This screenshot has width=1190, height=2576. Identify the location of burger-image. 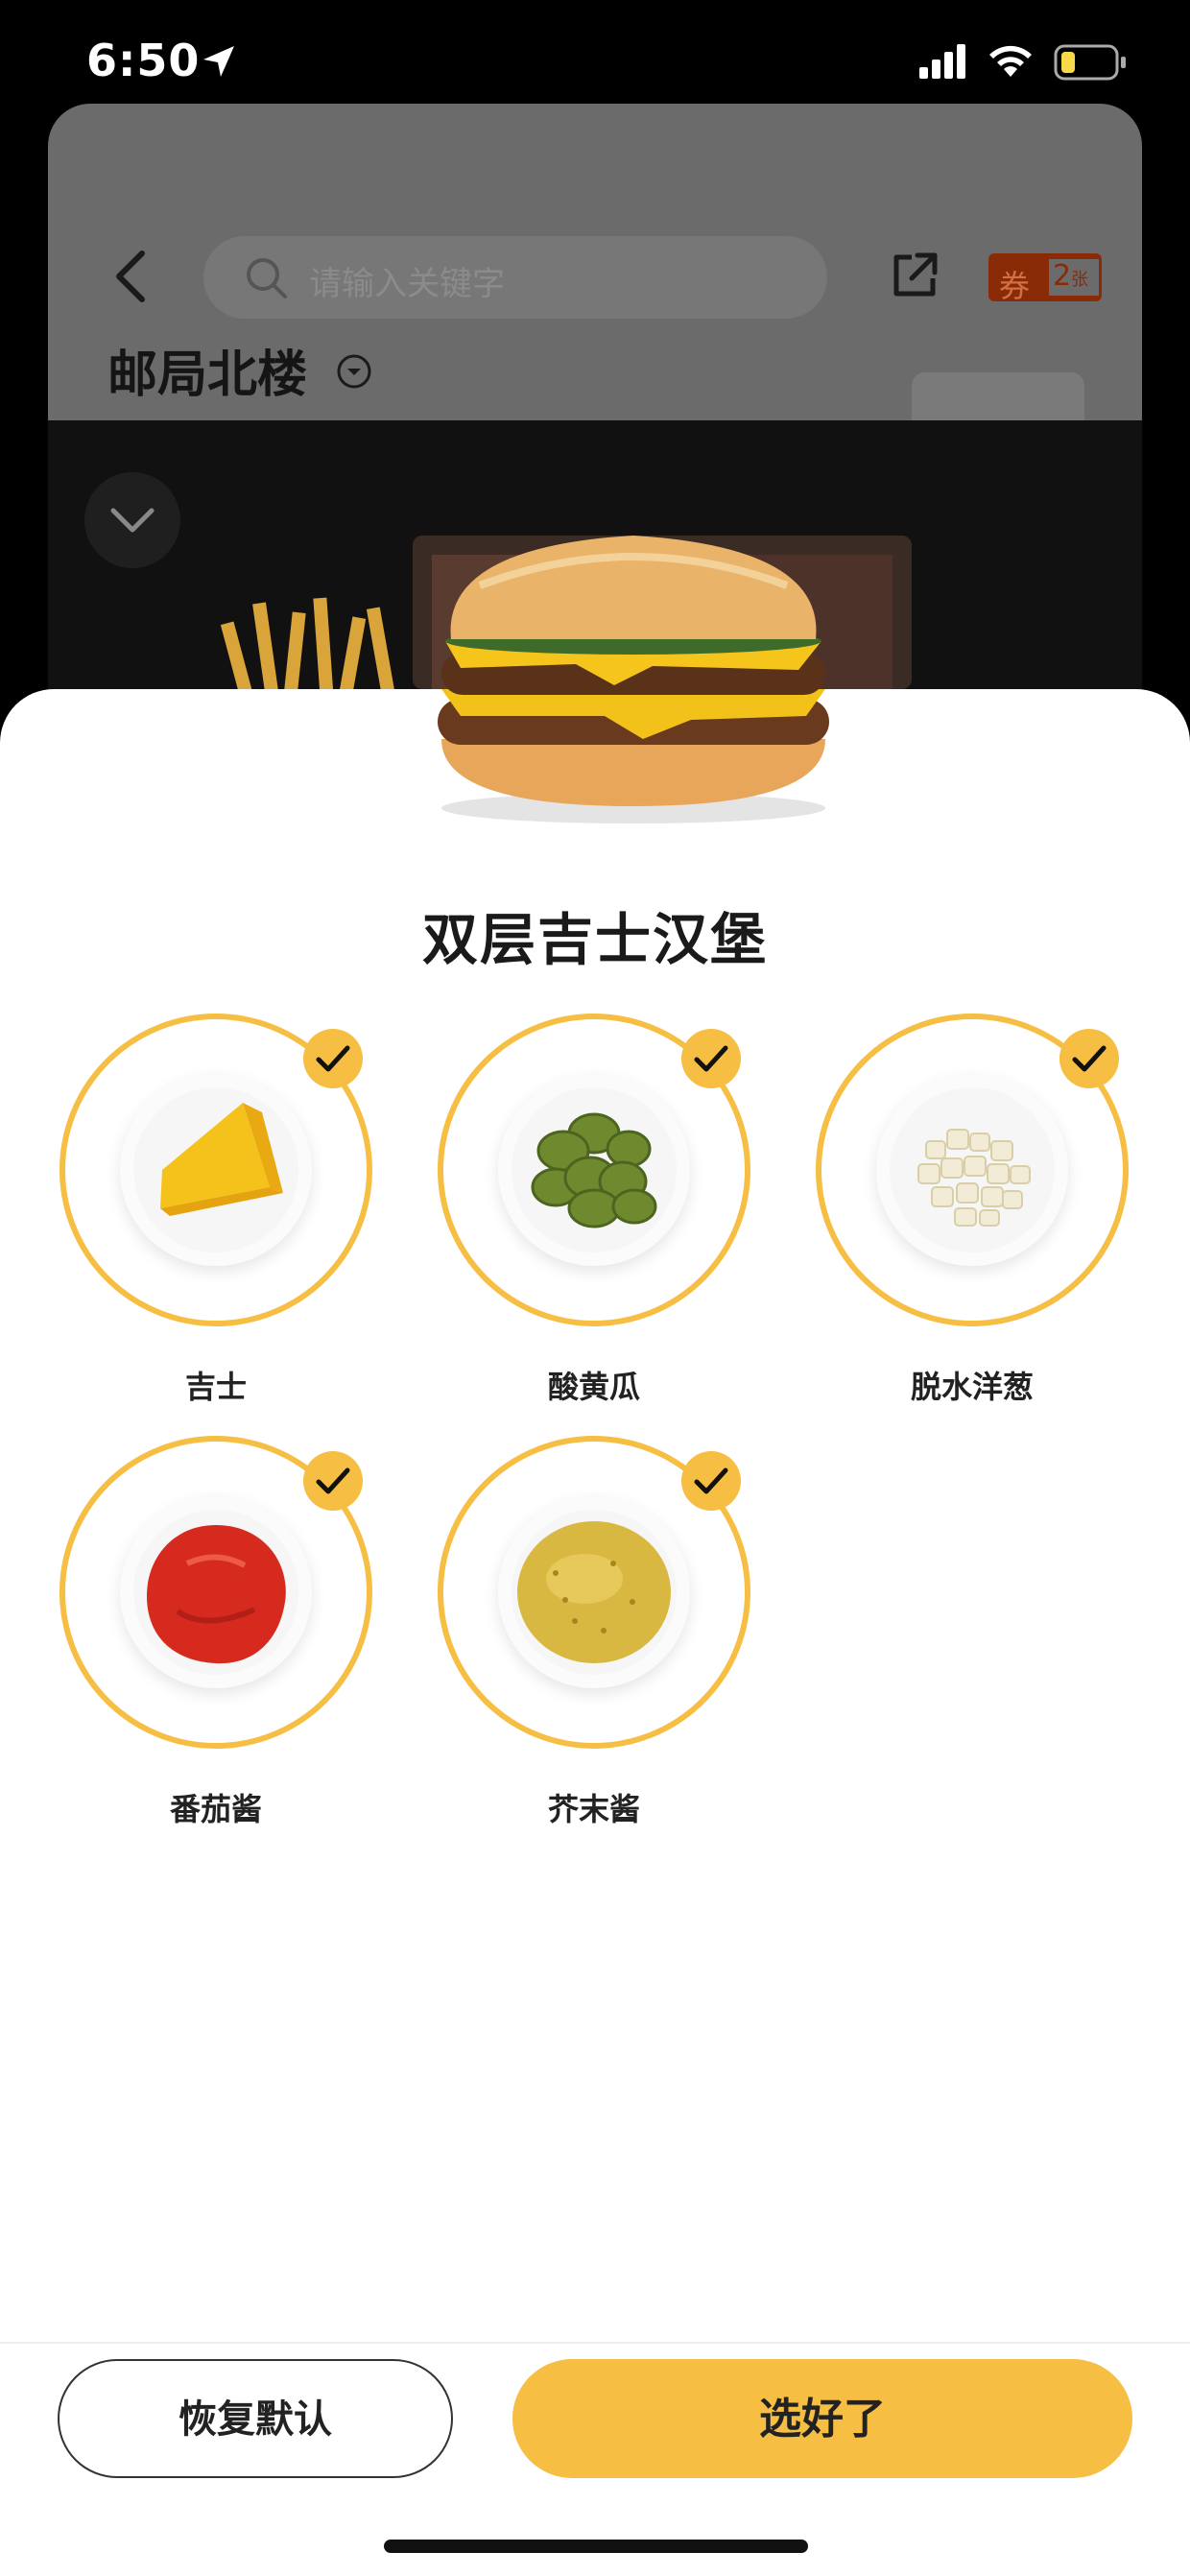
(633, 679).